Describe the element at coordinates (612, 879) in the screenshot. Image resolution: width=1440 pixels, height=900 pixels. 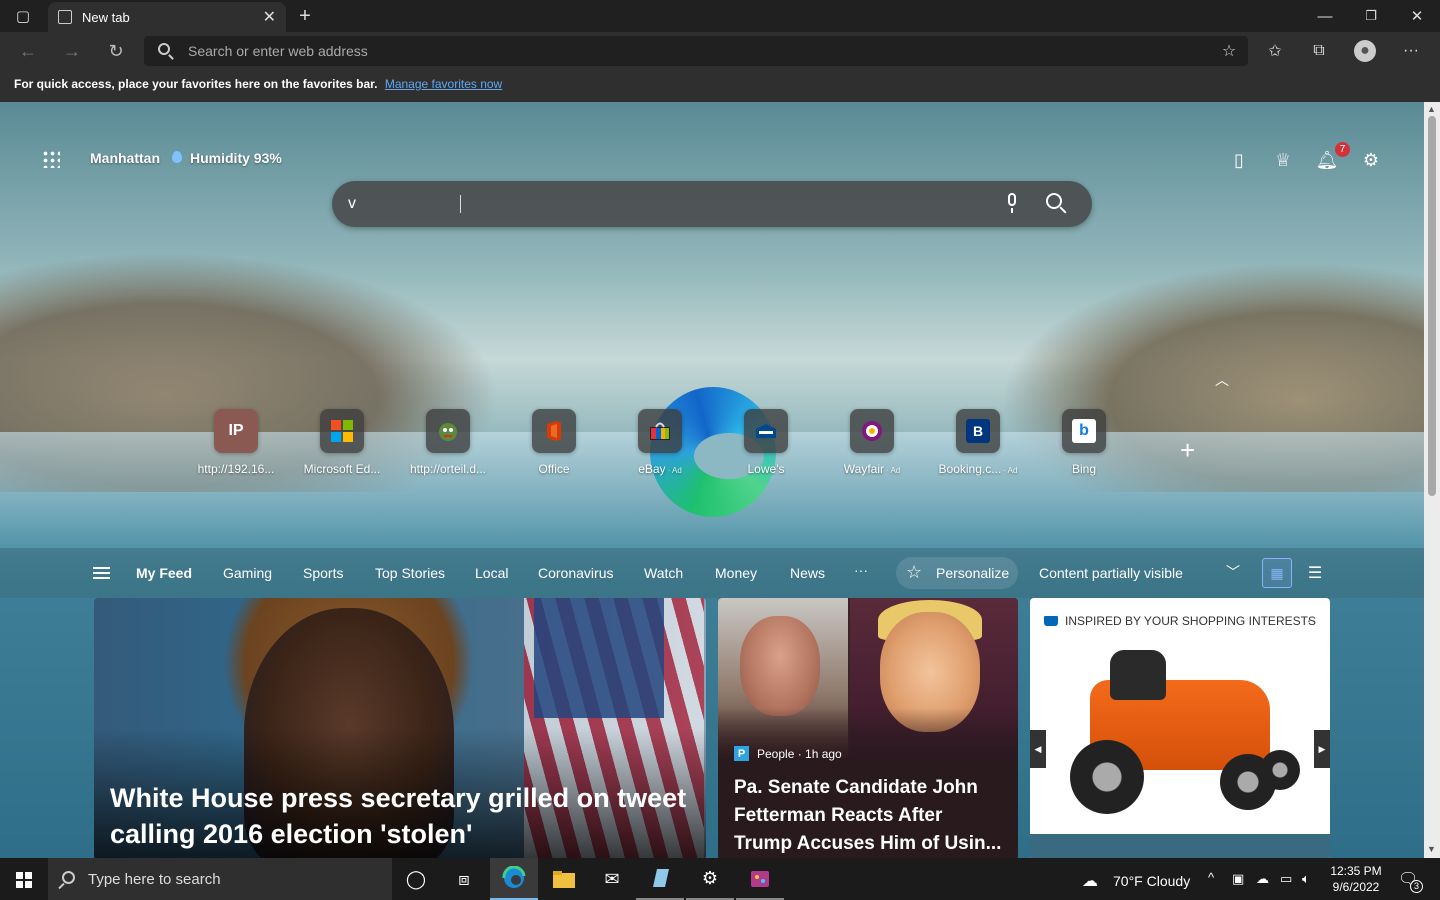
I see `mail-icon: ✉` at that location.